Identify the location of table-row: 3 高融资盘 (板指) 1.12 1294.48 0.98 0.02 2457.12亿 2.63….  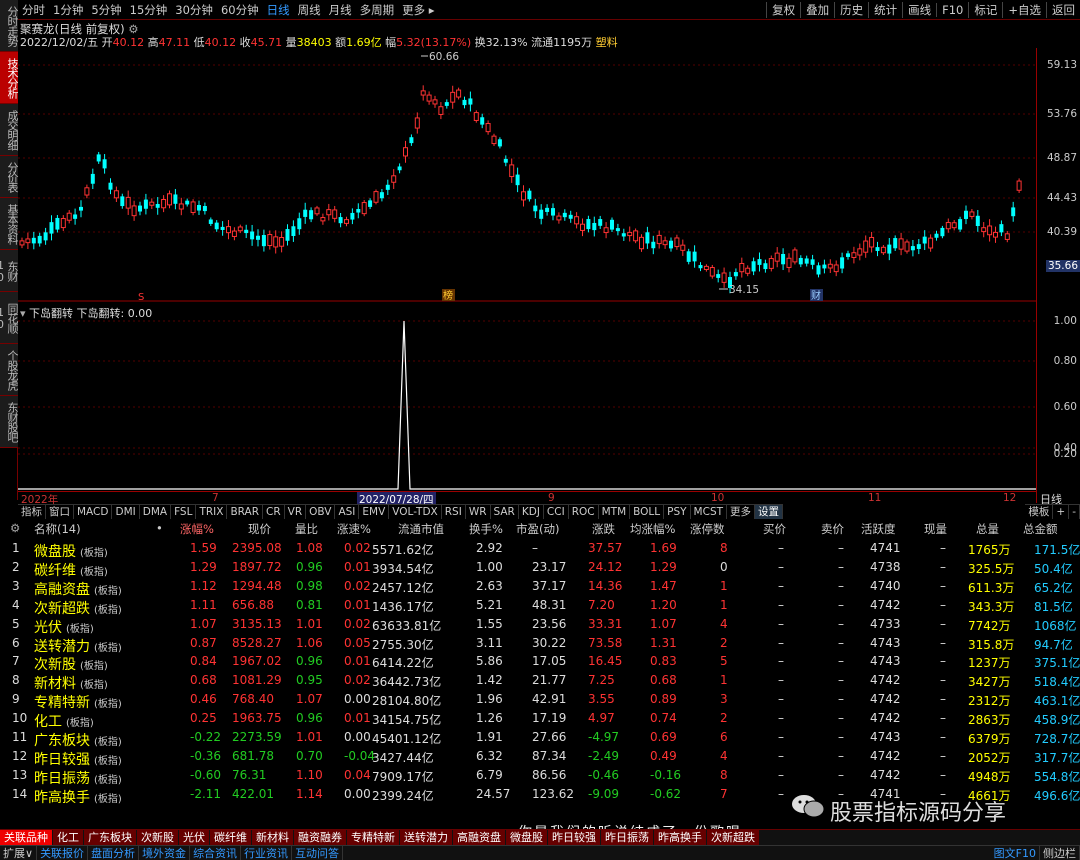
(540, 587).